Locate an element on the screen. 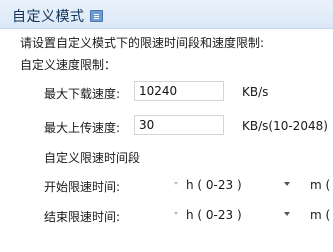 This screenshot has width=333, height=252. collapse-icon is located at coordinates (96, 16).